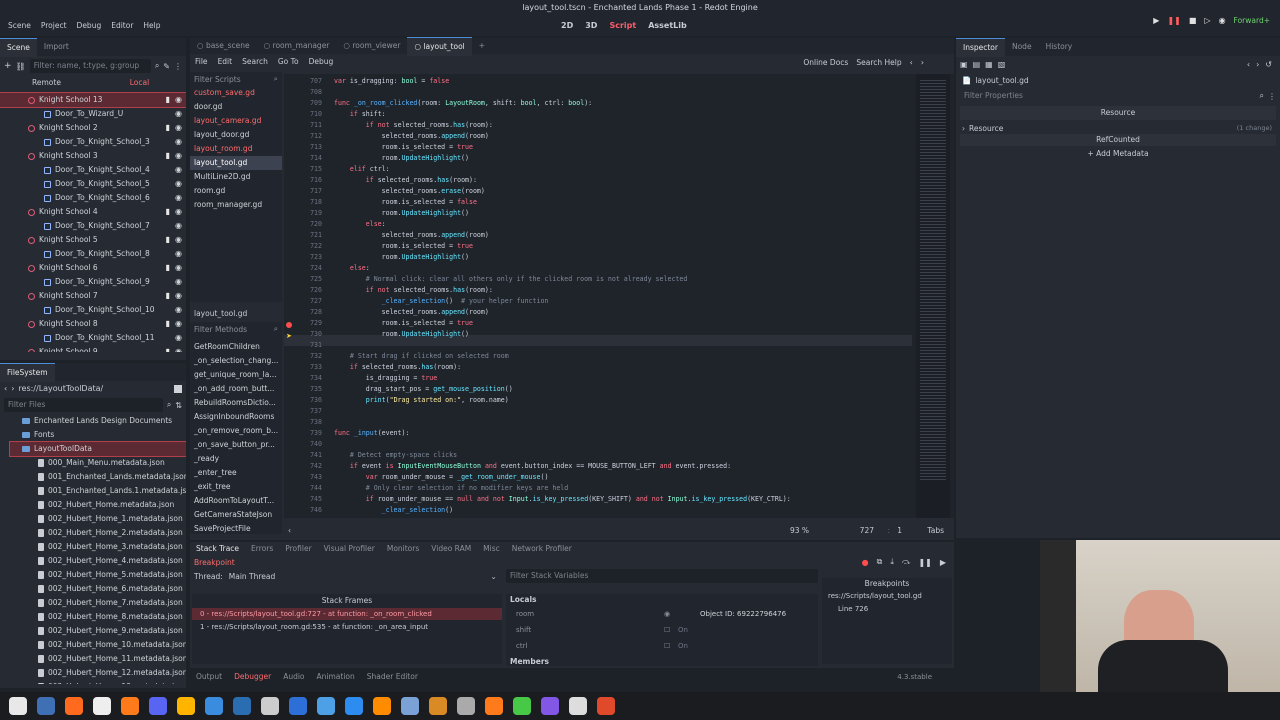  What do you see at coordinates (865, 562) in the screenshot?
I see `record-icon: ●` at bounding box center [865, 562].